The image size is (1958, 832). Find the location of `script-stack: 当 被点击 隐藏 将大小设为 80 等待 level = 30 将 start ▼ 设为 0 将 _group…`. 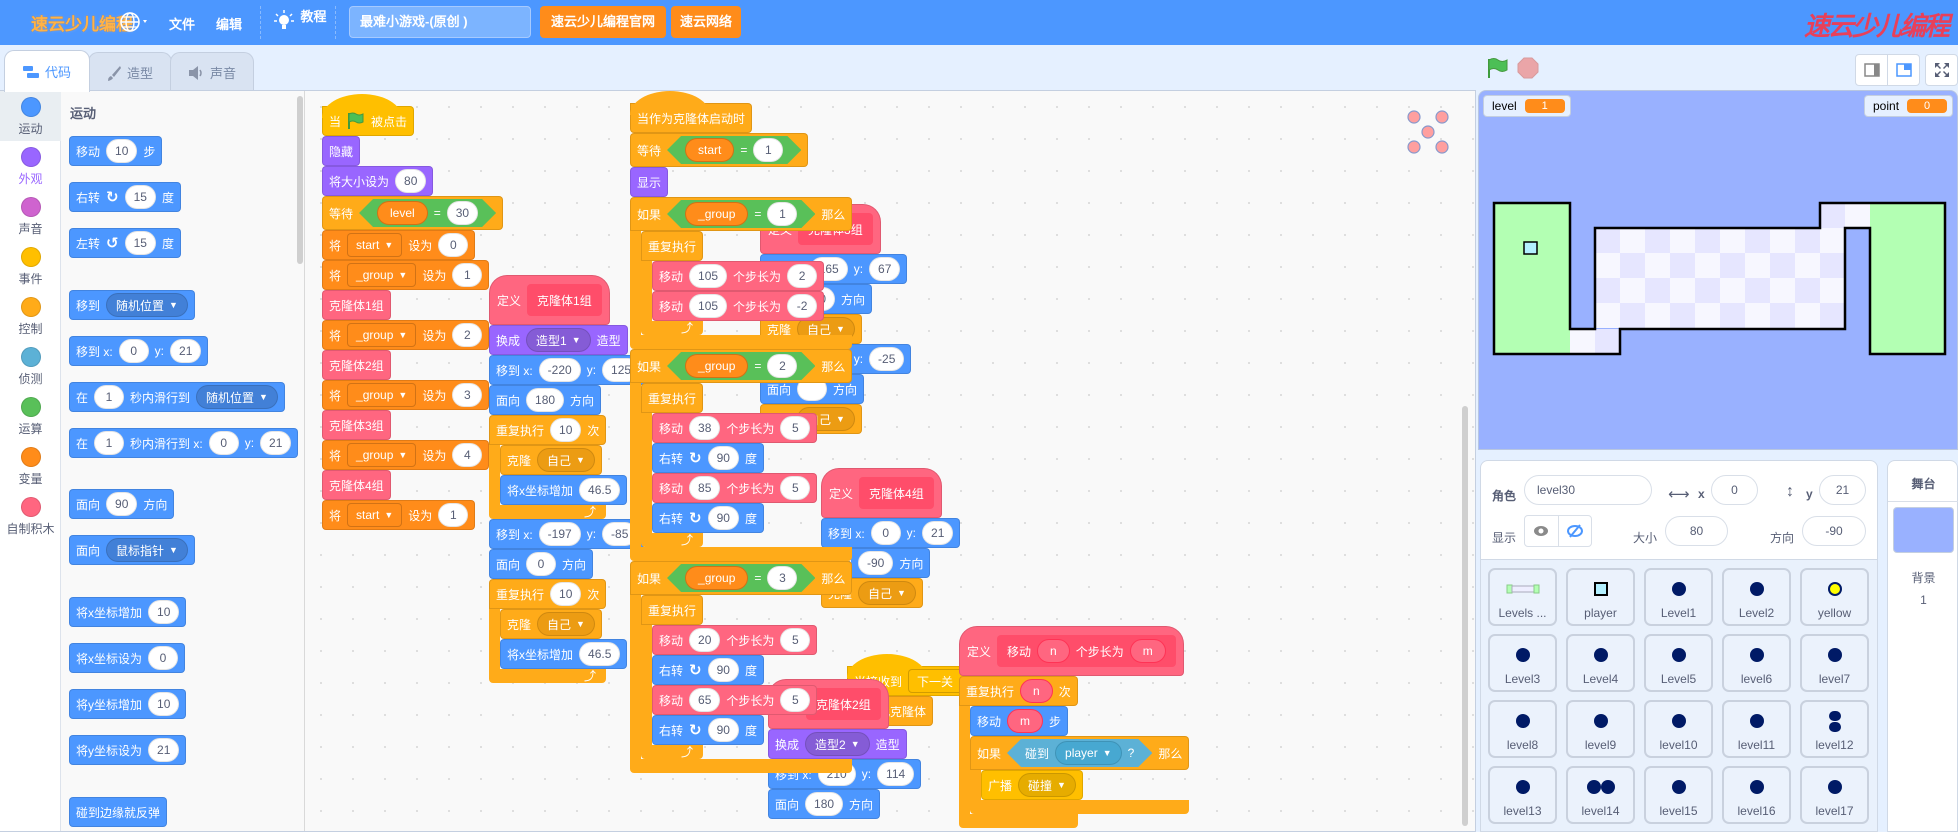

script-stack: 当 被点击 隐藏 将大小设为 80 等待 level = 30 将 start ▼ 设为 0 将 _group… is located at coordinates (413, 312).